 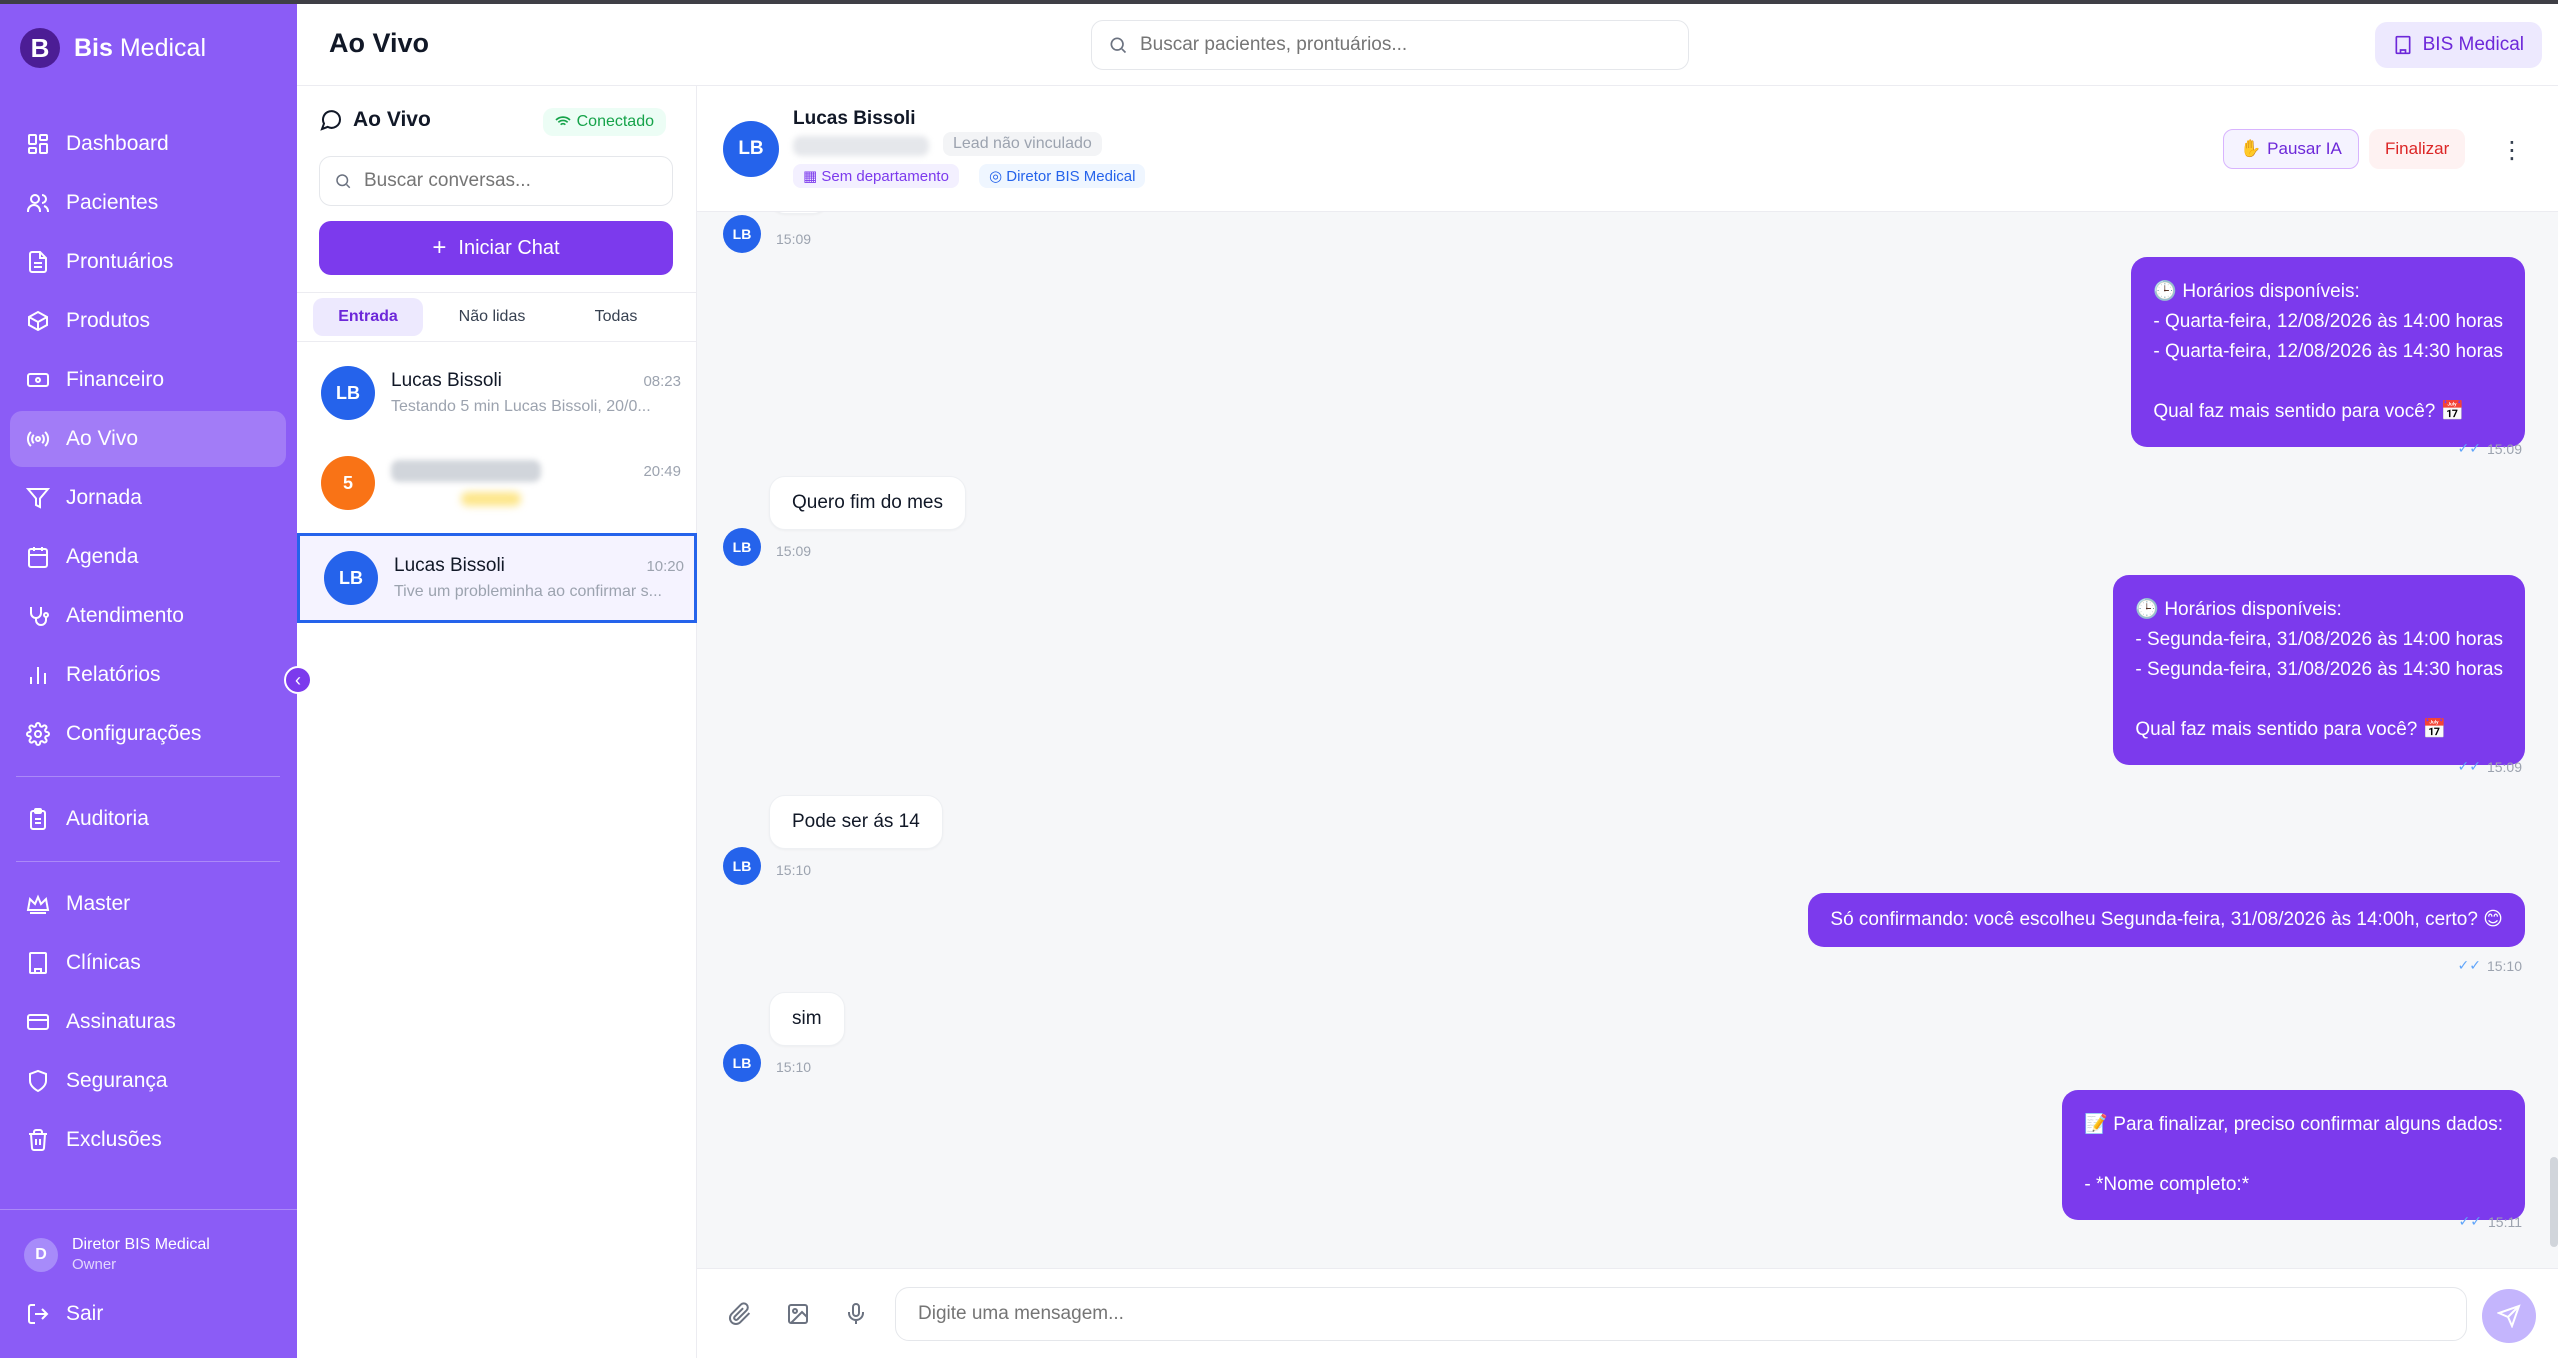 What do you see at coordinates (1022, 144) in the screenshot?
I see `lead-status-badge: Lead não vinculado` at bounding box center [1022, 144].